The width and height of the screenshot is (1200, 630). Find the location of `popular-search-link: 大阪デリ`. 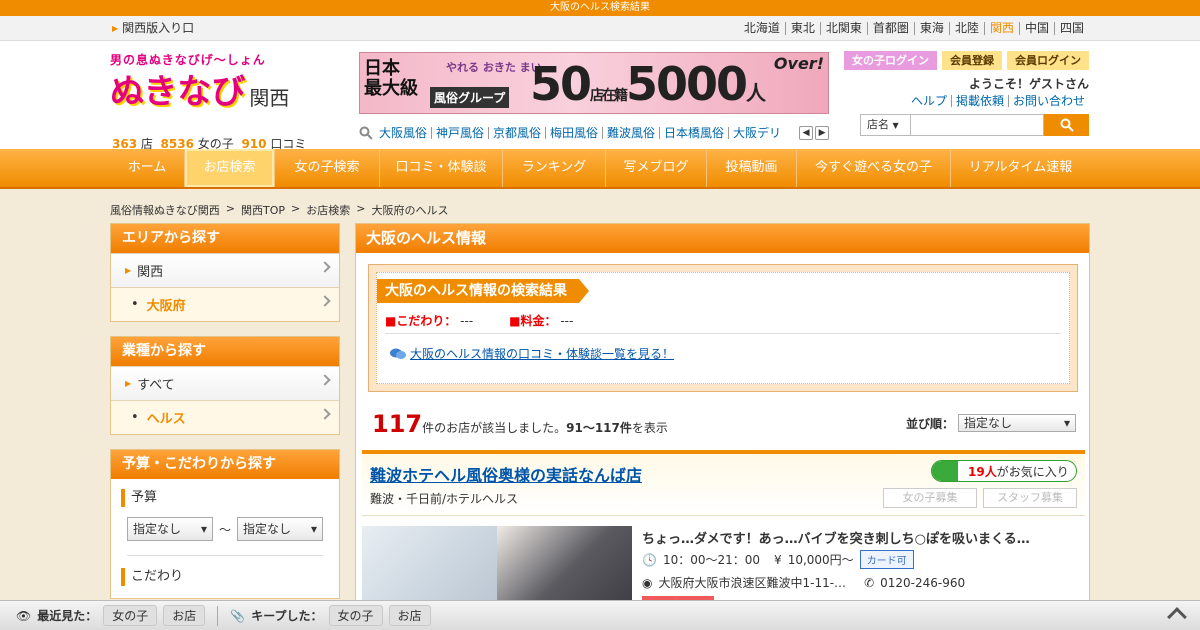

popular-search-link: 大阪デリ is located at coordinates (756, 133).